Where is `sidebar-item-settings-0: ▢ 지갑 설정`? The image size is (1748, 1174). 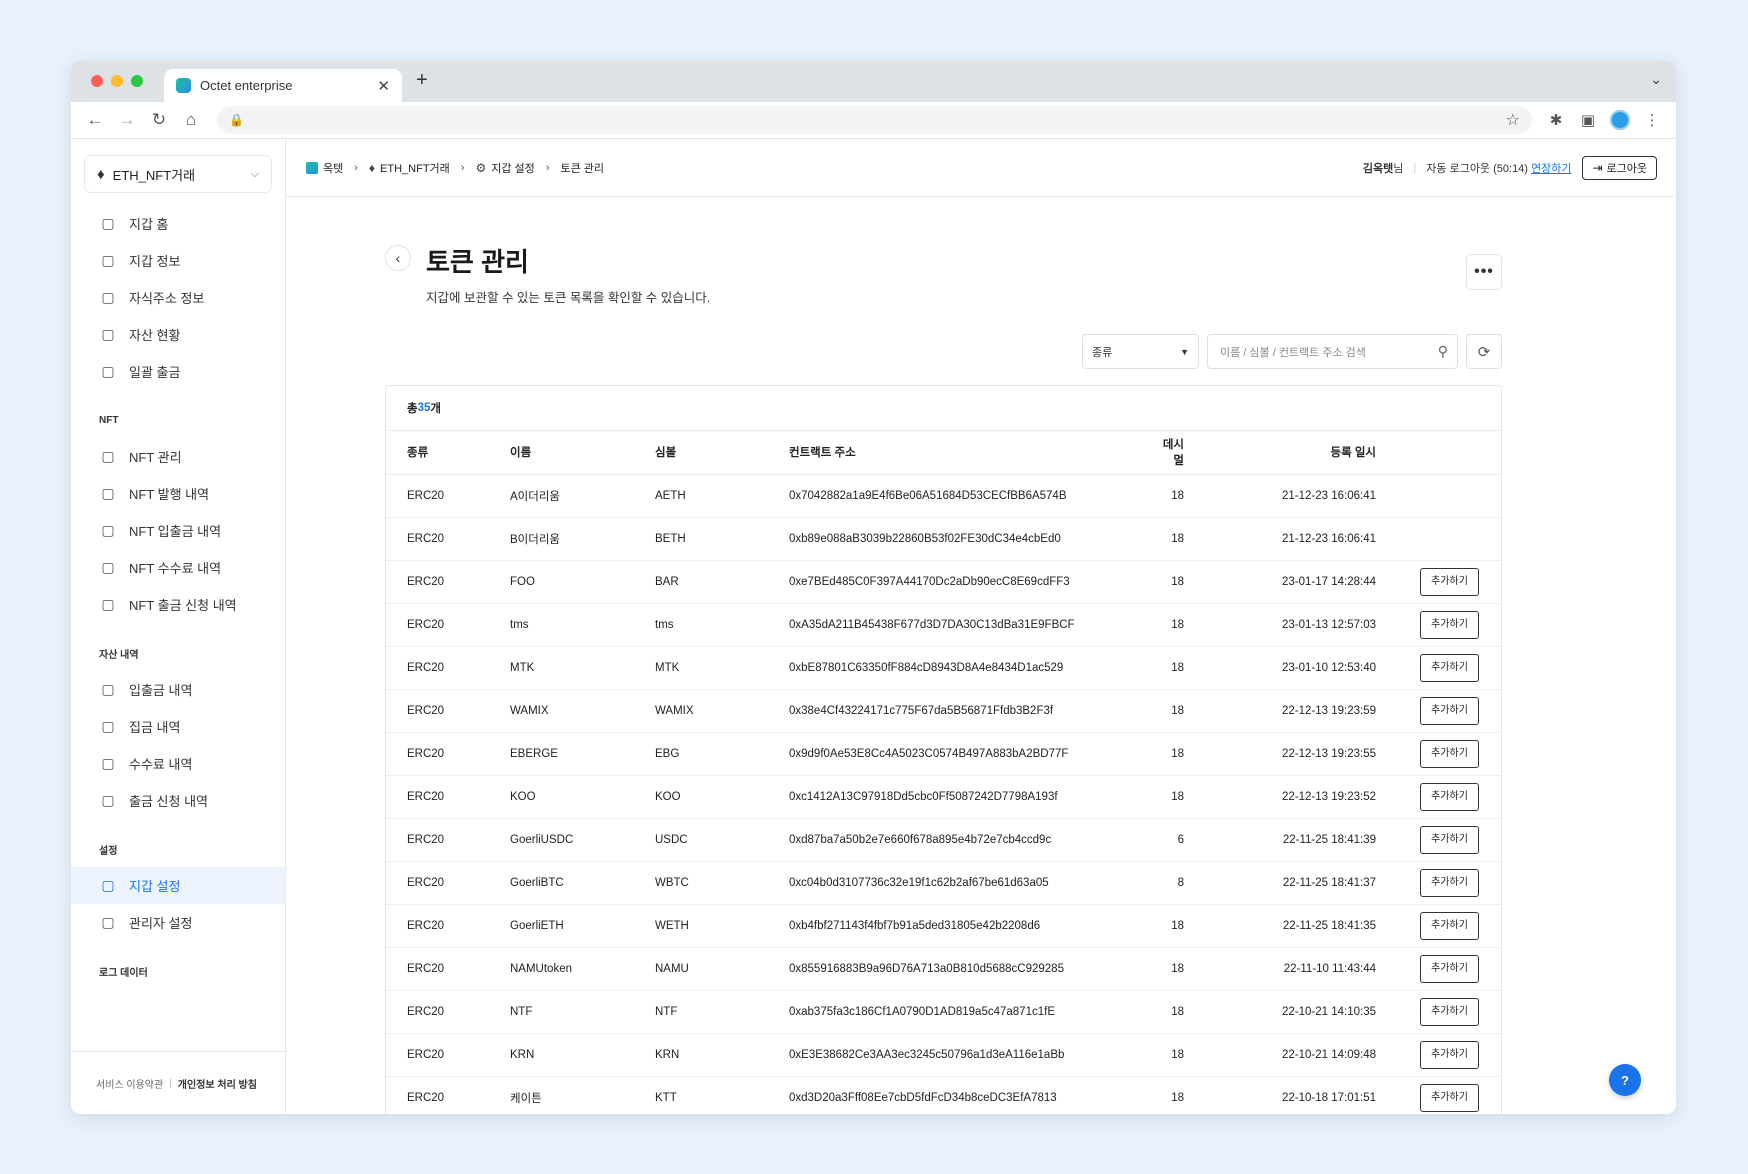
sidebar-item-settings-0: ▢ 지갑 설정 is located at coordinates (178, 885).